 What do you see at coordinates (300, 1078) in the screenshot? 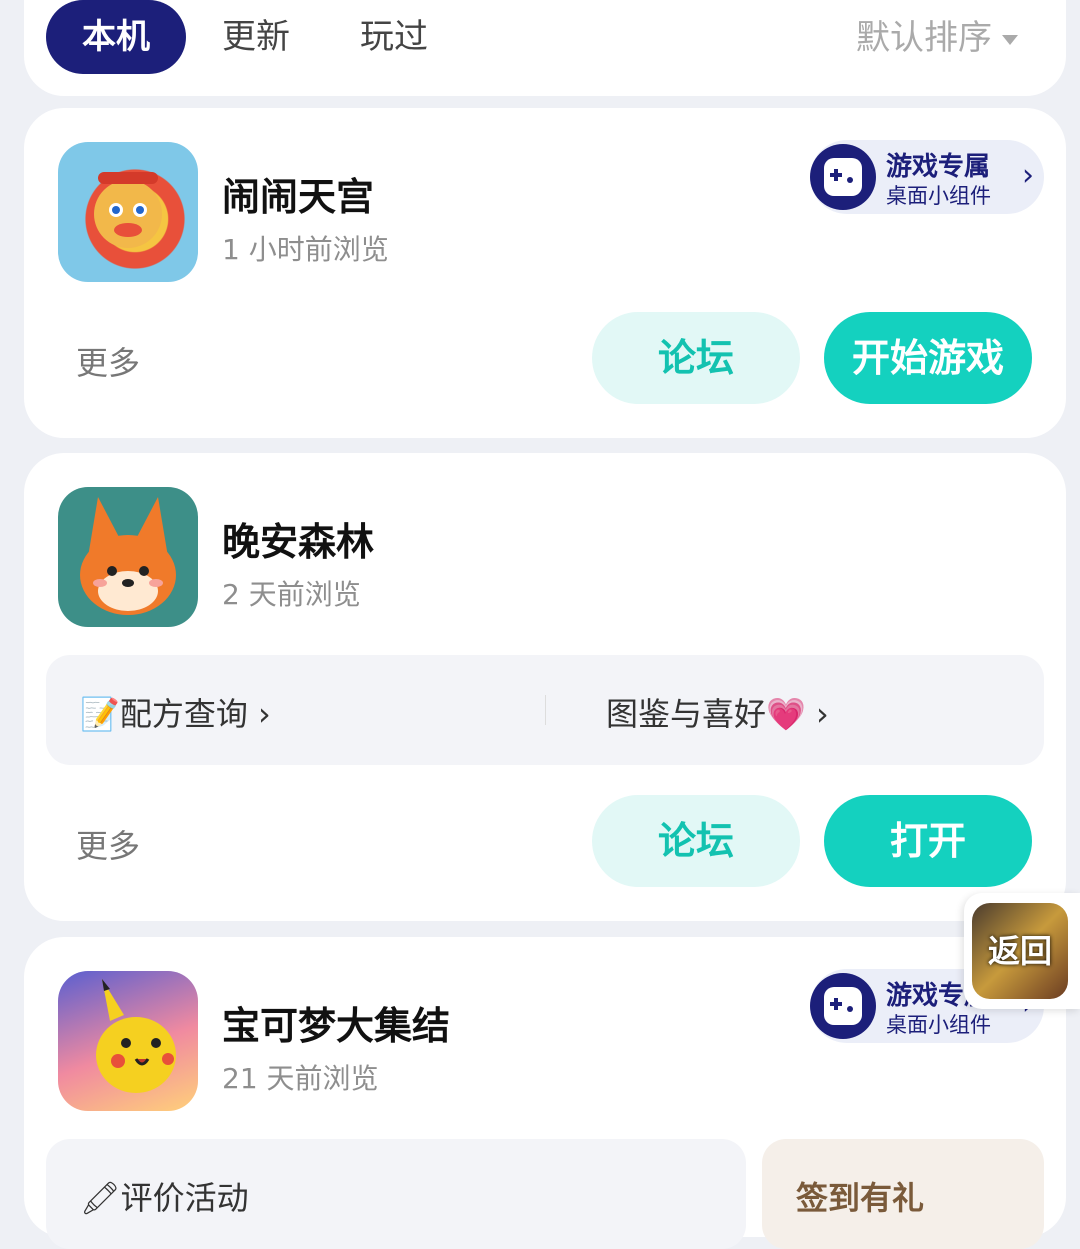
I see `game-last-viewed: 21 天前浏览` at bounding box center [300, 1078].